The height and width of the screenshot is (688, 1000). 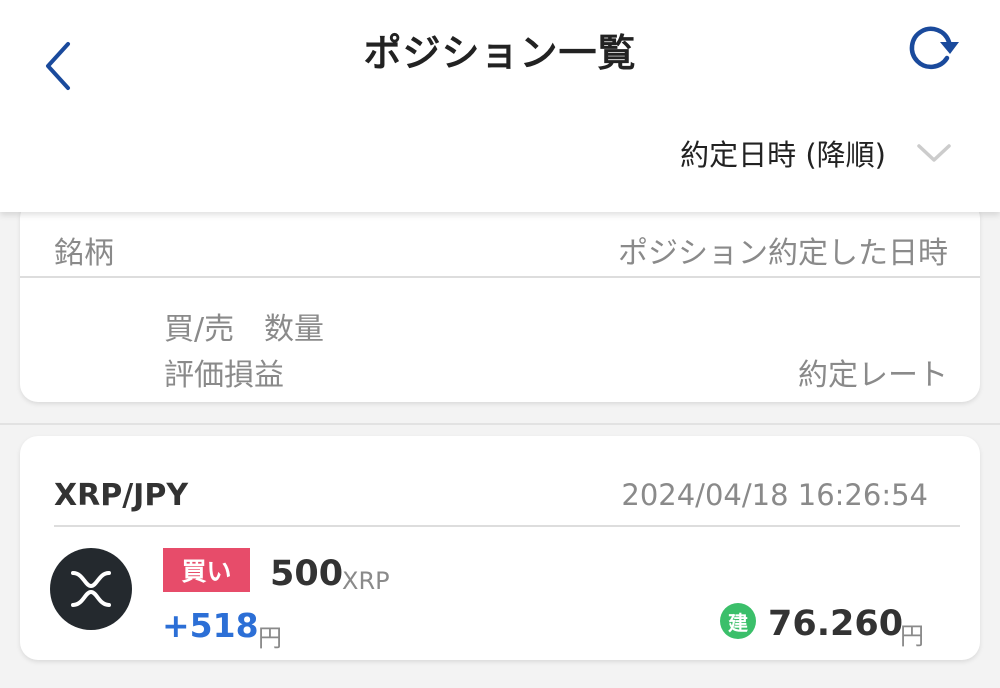 I want to click on pnl-unit: 円, so click(x=270, y=638).